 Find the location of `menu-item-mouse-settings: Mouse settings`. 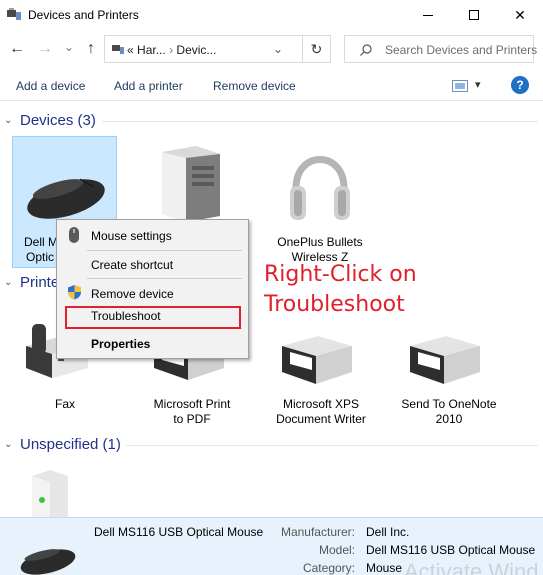

menu-item-mouse-settings: Mouse settings is located at coordinates (131, 236).